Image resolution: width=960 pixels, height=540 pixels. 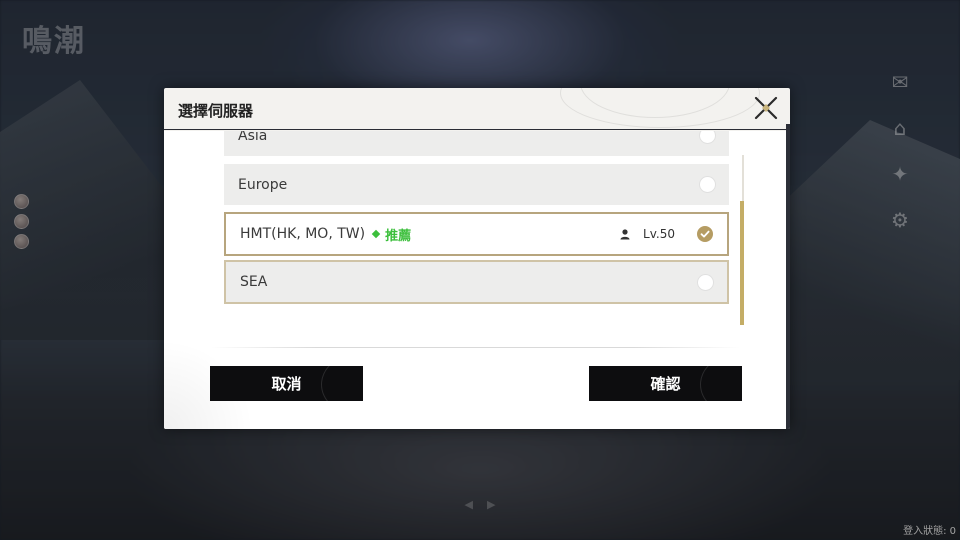 I want to click on divider, so click(x=475, y=347).